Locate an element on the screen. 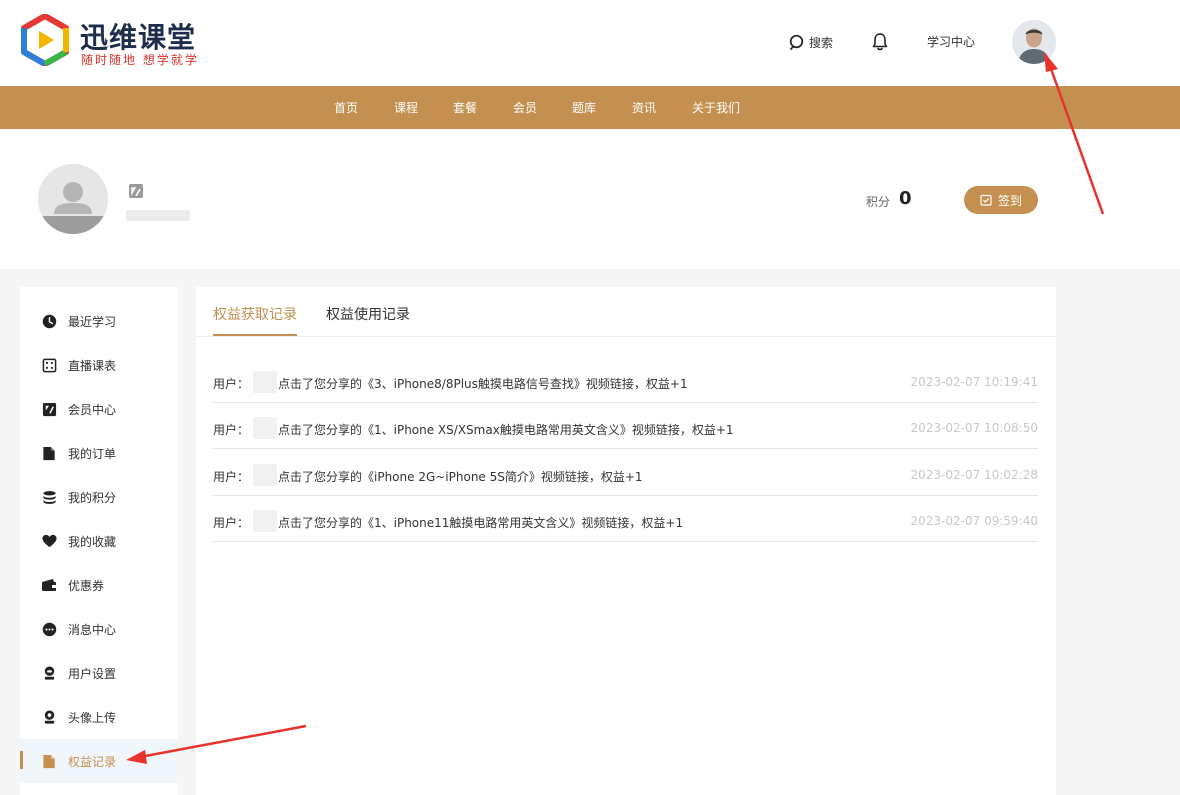 The width and height of the screenshot is (1180, 795). active-tab-indicator is located at coordinates (255, 335).